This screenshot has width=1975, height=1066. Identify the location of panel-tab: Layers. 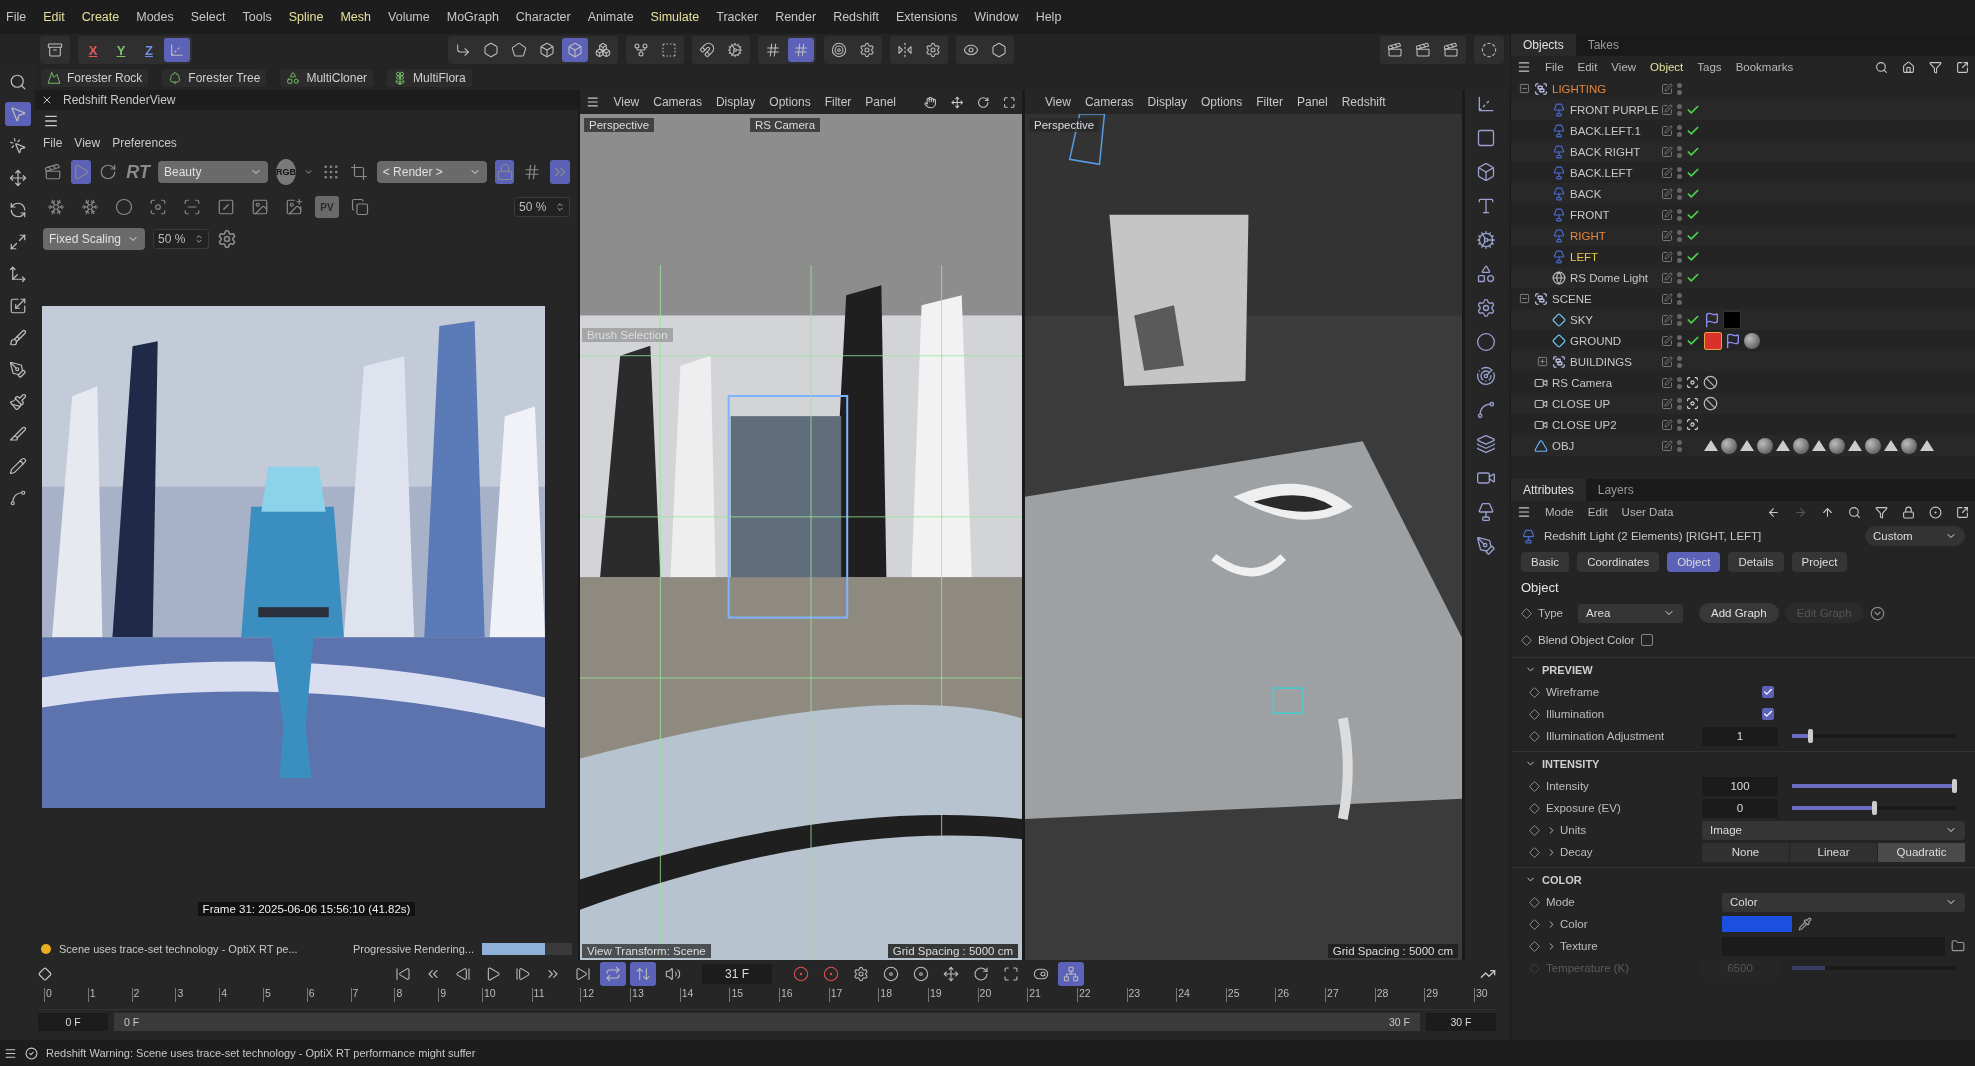
(1615, 490).